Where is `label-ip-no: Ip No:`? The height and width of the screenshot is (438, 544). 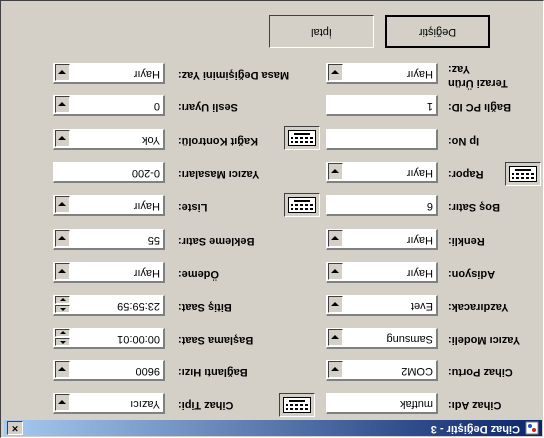 label-ip-no: Ip No: is located at coordinates (464, 141).